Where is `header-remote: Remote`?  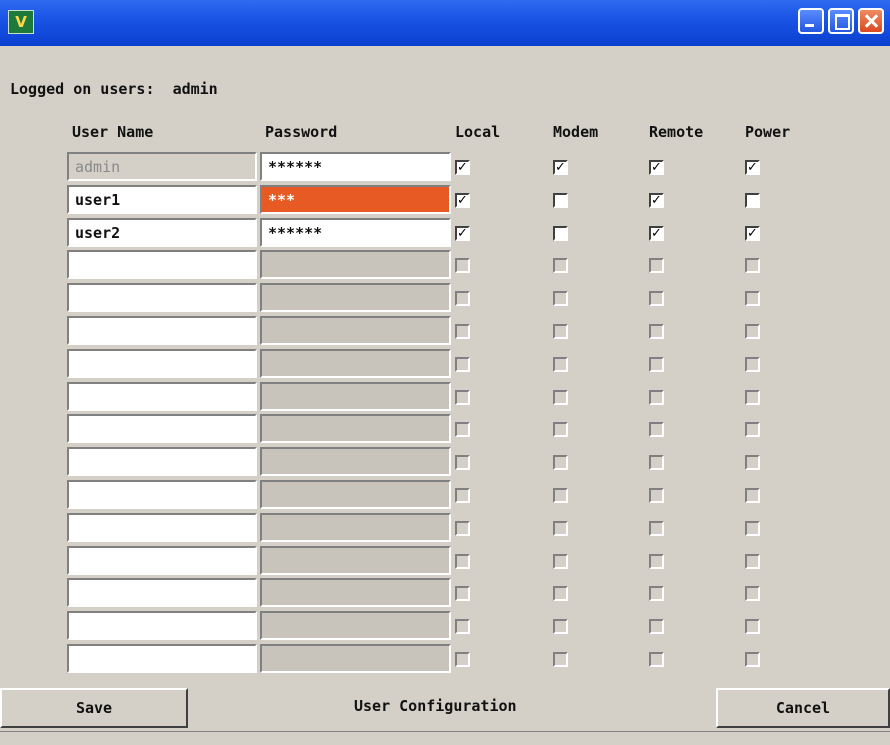 header-remote: Remote is located at coordinates (676, 132).